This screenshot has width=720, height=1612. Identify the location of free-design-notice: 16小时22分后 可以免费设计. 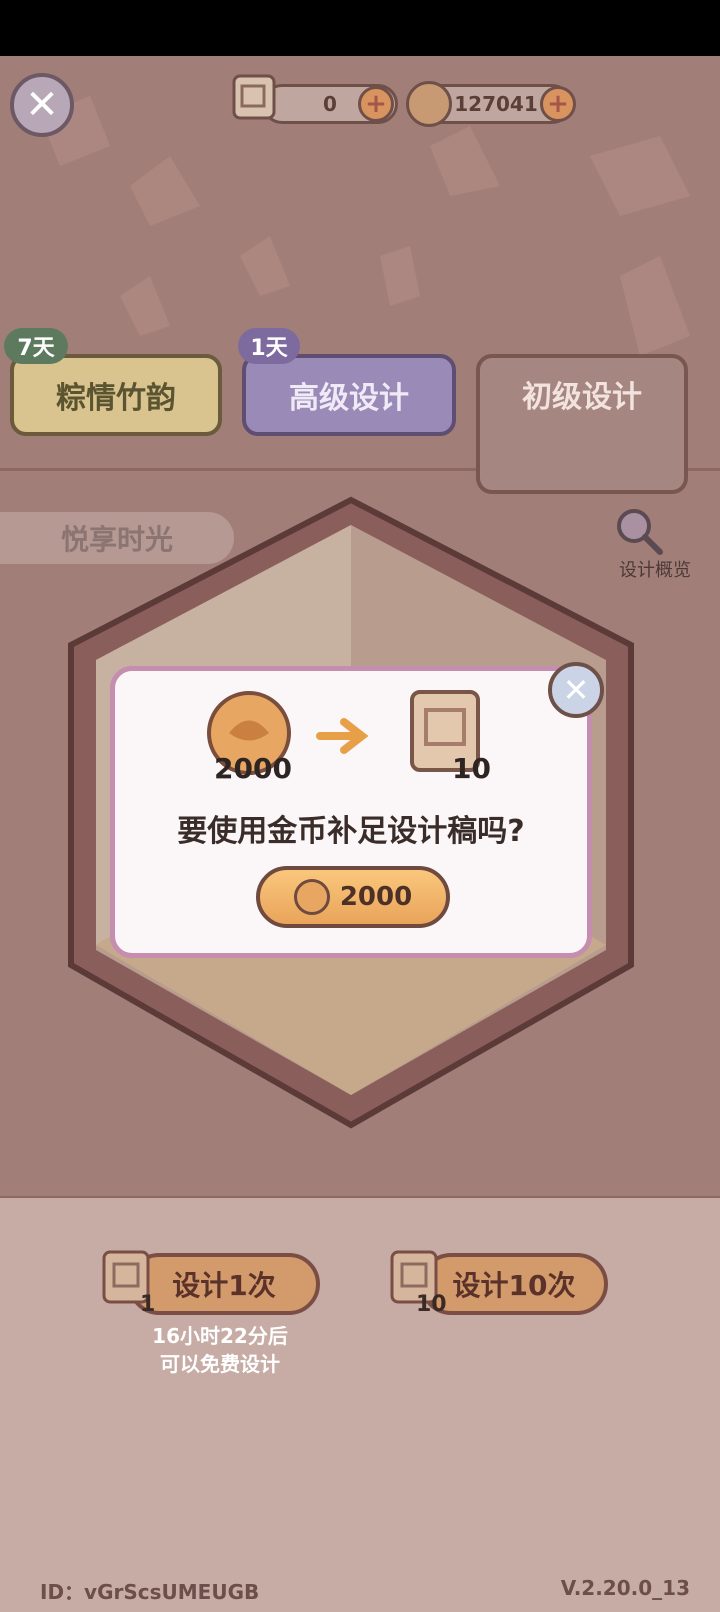
(220, 1350).